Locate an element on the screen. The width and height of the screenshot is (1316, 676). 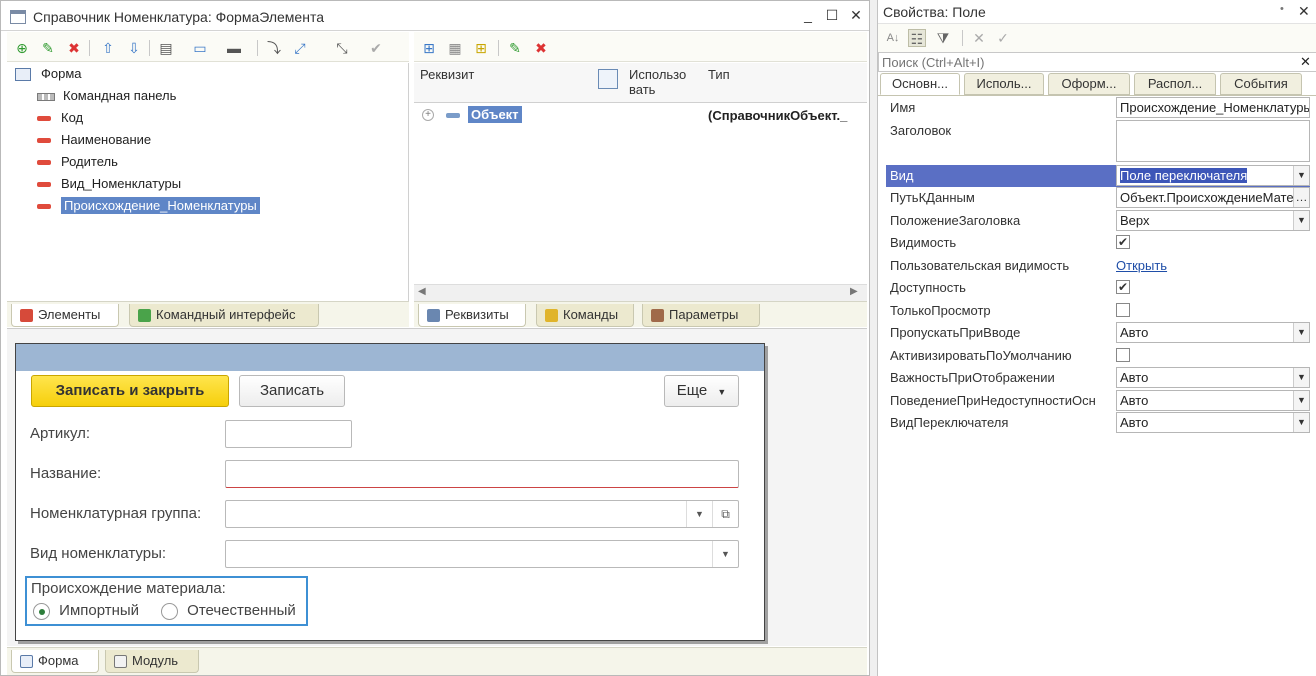
tab-attributes-label: Реквизиты is located at coordinates (477, 314).